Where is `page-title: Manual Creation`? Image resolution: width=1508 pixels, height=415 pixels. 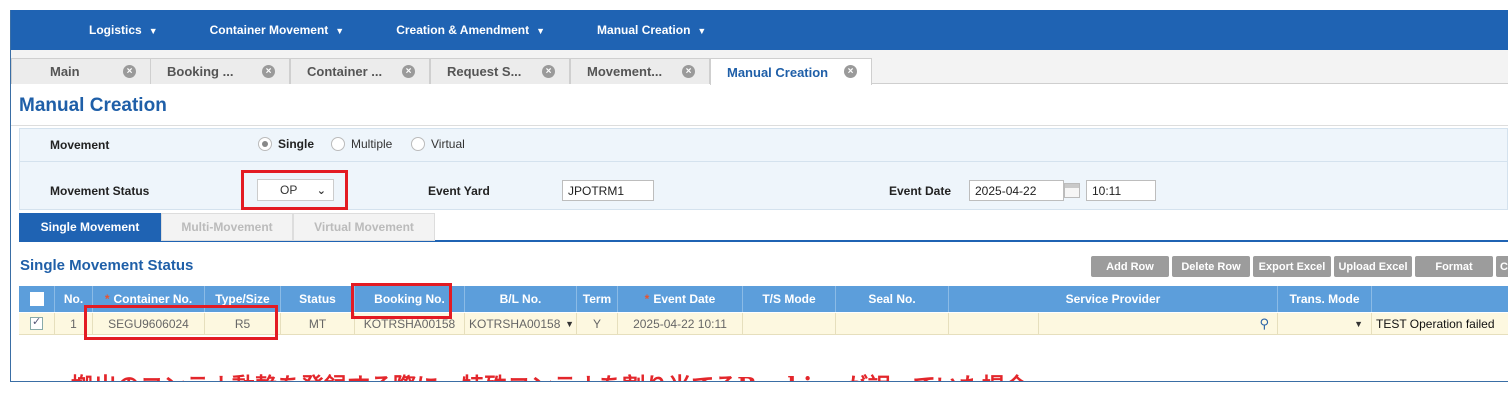 page-title: Manual Creation is located at coordinates (93, 105).